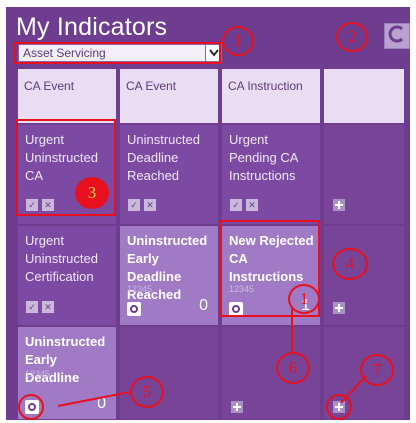  I want to click on annotation-ring-add, so click(339, 407).